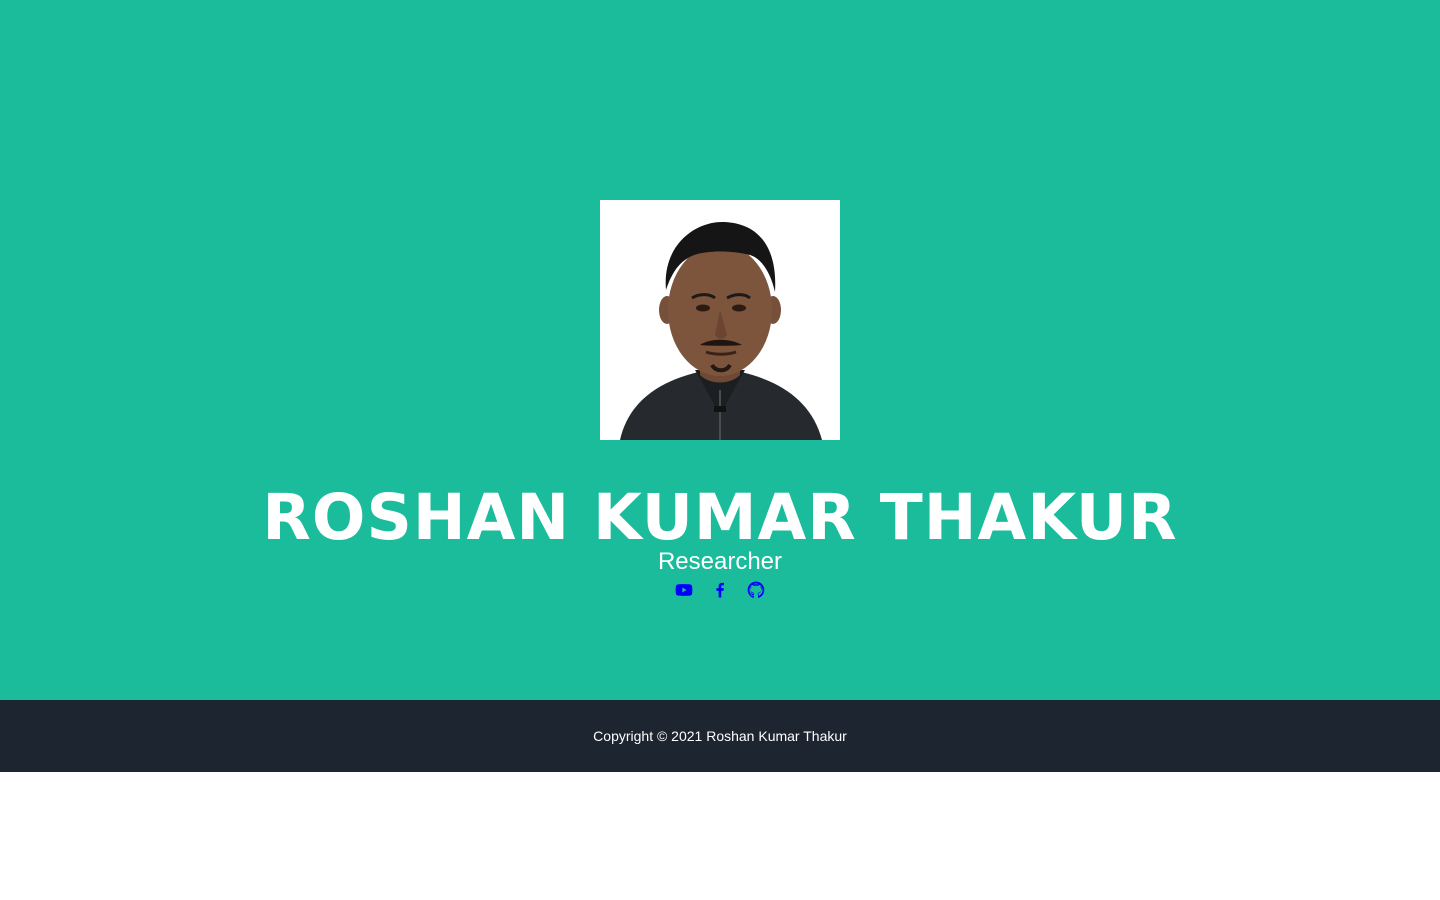  I want to click on profile-photo, so click(720, 320).